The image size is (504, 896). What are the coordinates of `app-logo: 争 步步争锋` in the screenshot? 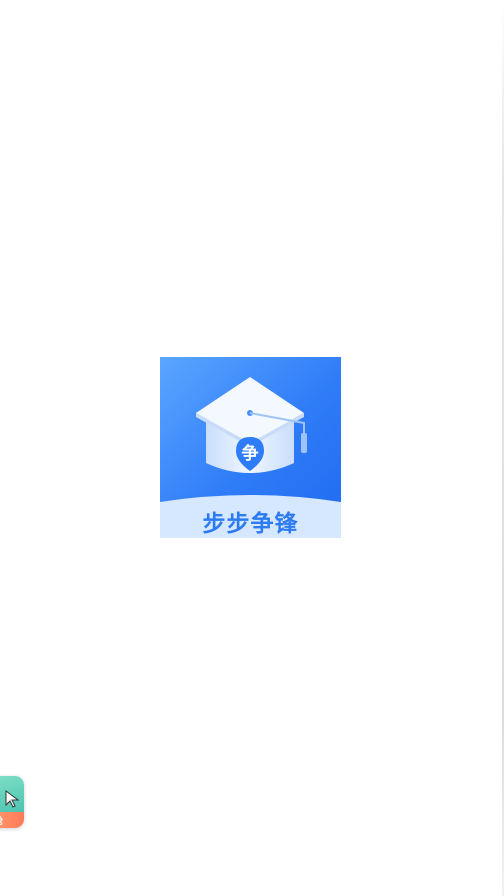 It's located at (250, 447).